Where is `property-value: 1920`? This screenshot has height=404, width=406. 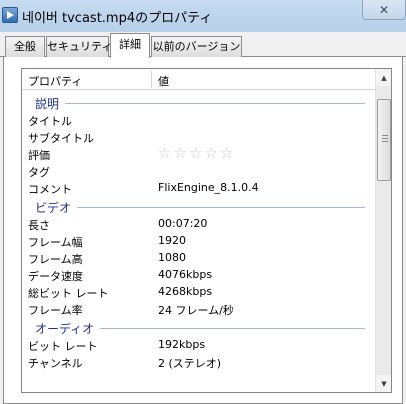
property-value: 1920 is located at coordinates (172, 240).